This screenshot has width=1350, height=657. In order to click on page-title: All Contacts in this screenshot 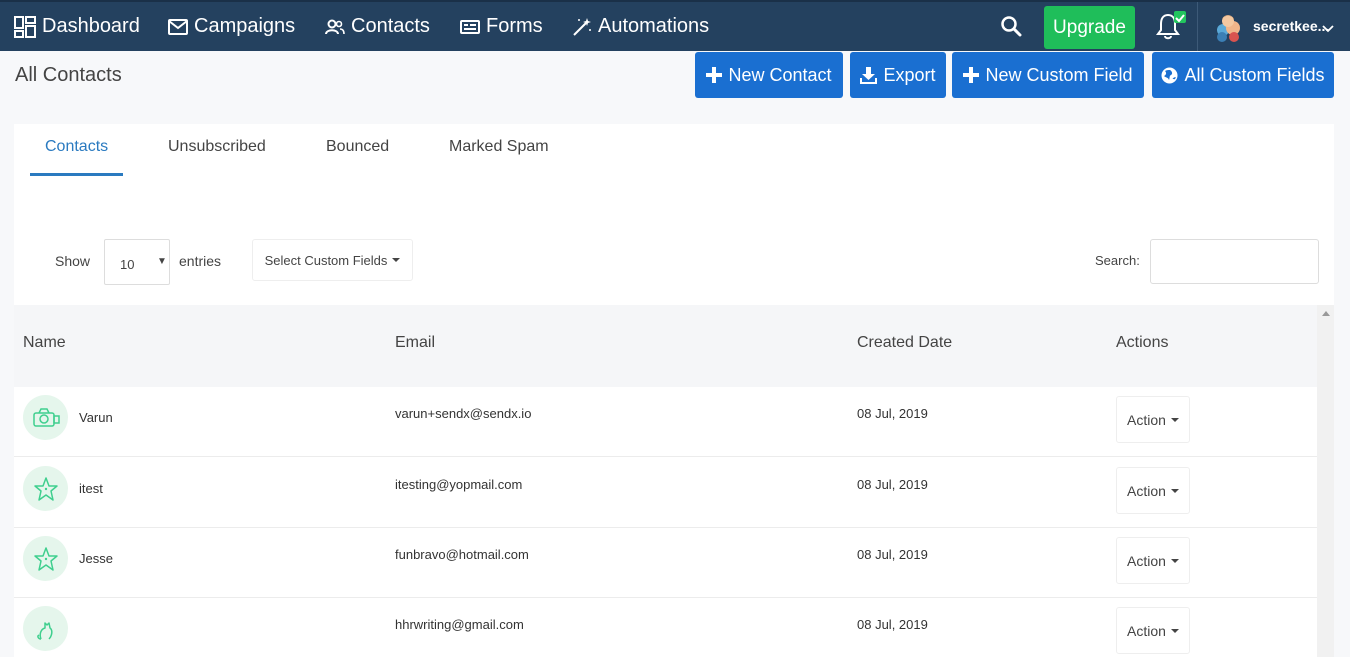, I will do `click(68, 75)`.